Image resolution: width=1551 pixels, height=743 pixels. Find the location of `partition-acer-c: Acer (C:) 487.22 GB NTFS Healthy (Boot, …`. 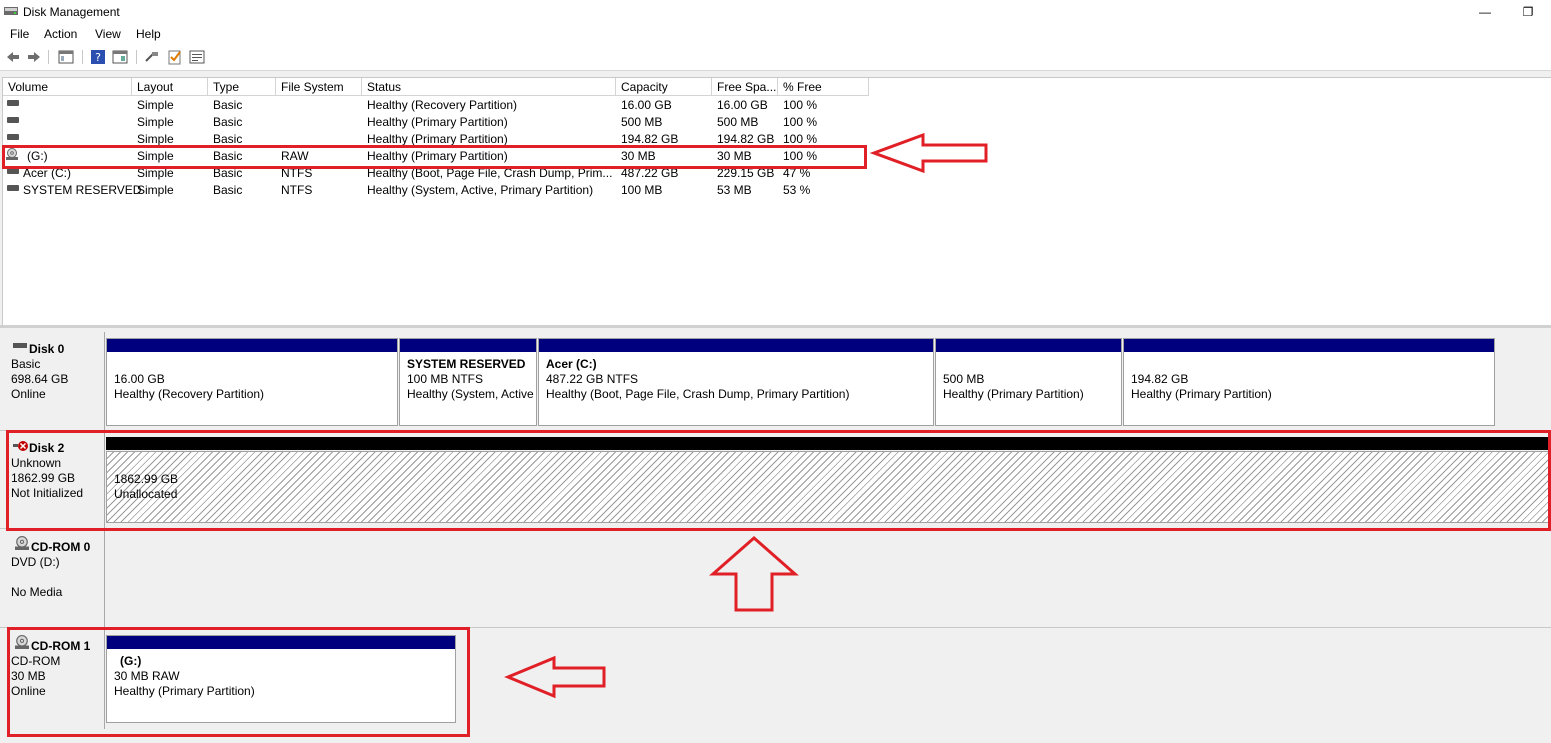

partition-acer-c: Acer (C:) 487.22 GB NTFS Healthy (Boot, … is located at coordinates (736, 382).